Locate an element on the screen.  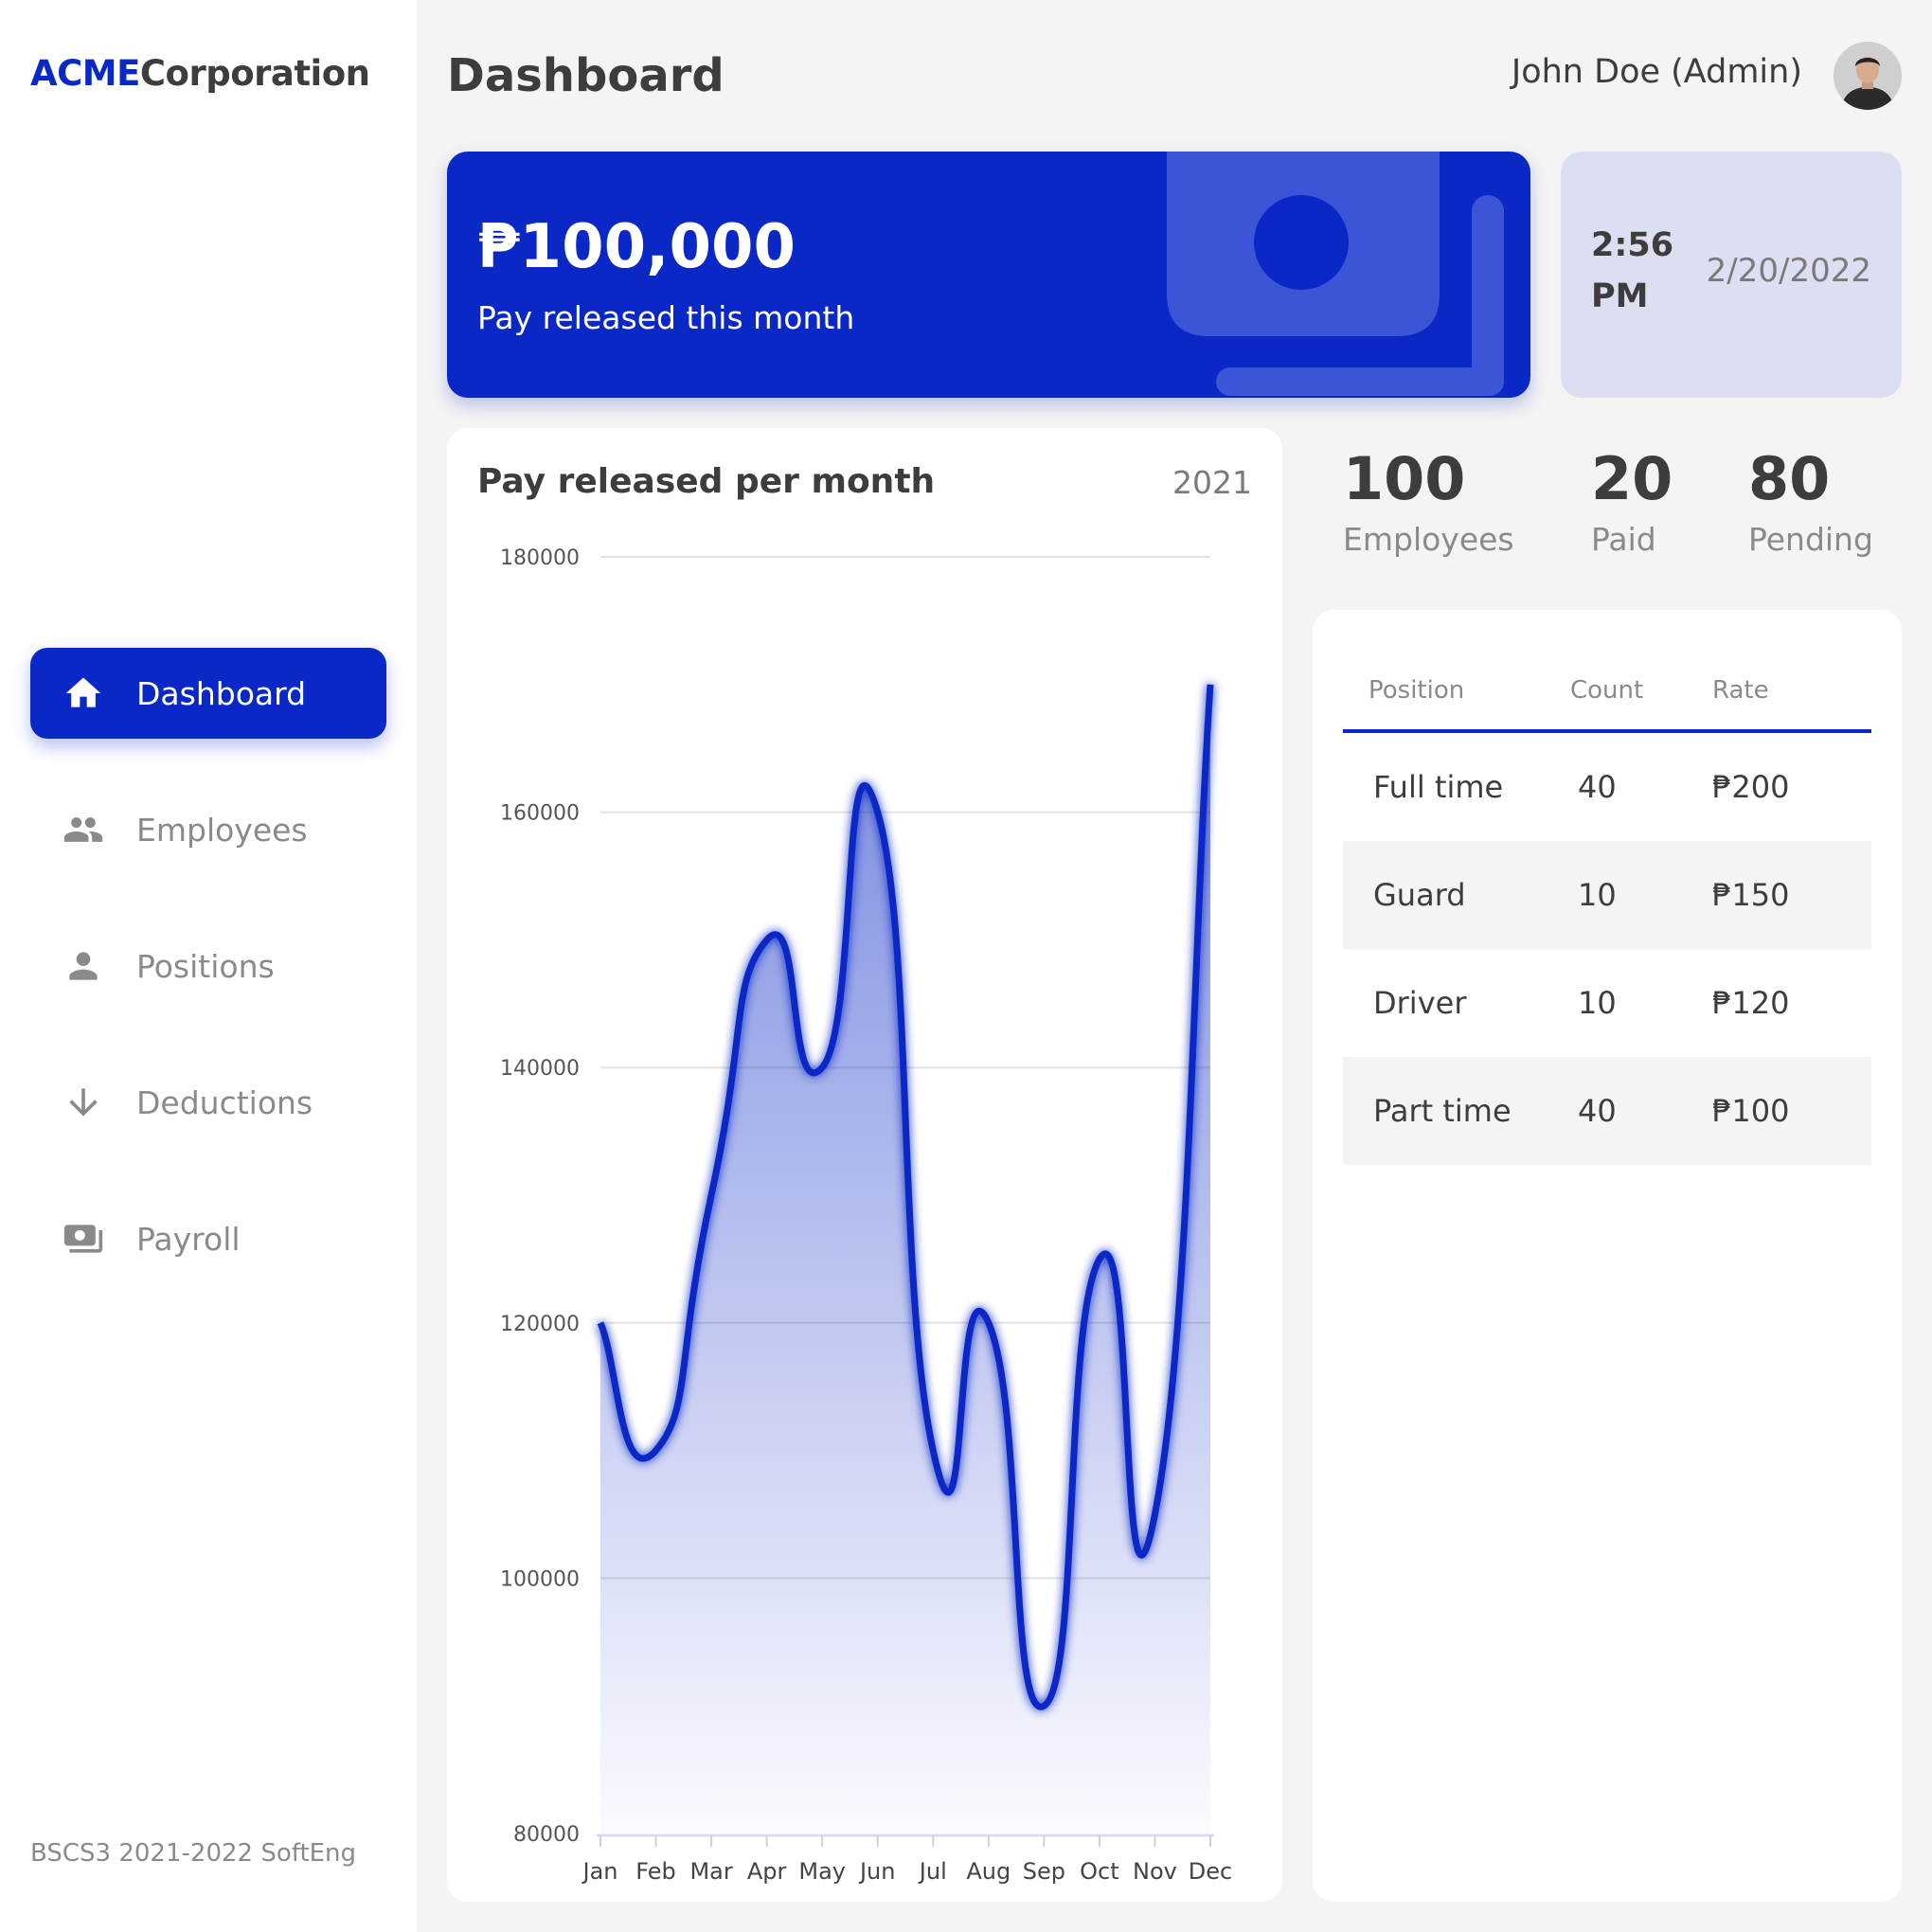
stat-value: 80 is located at coordinates (1789, 478).